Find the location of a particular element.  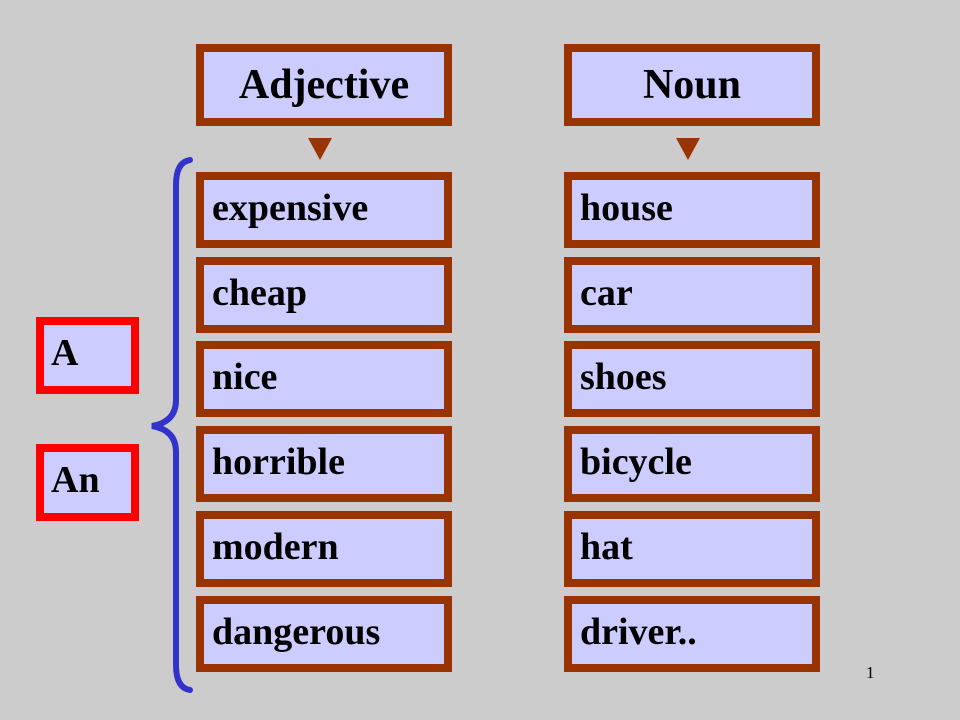

adjective-box: horrible is located at coordinates (324, 464).